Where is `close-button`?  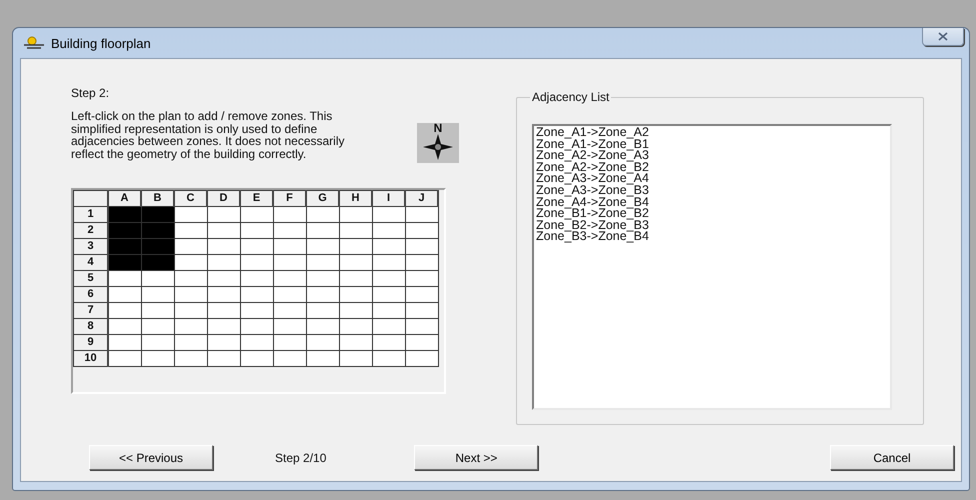 close-button is located at coordinates (943, 37).